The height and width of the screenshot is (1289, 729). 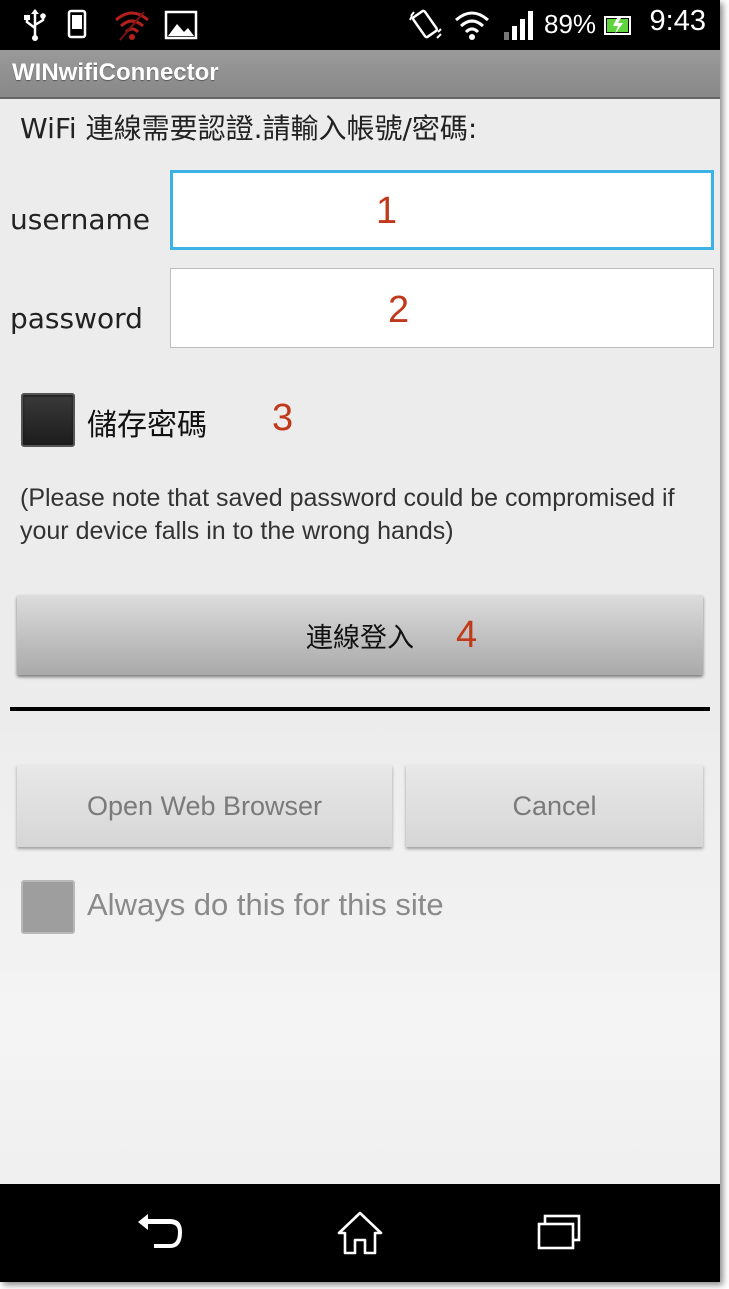 I want to click on save-password-checkbox, so click(x=48, y=420).